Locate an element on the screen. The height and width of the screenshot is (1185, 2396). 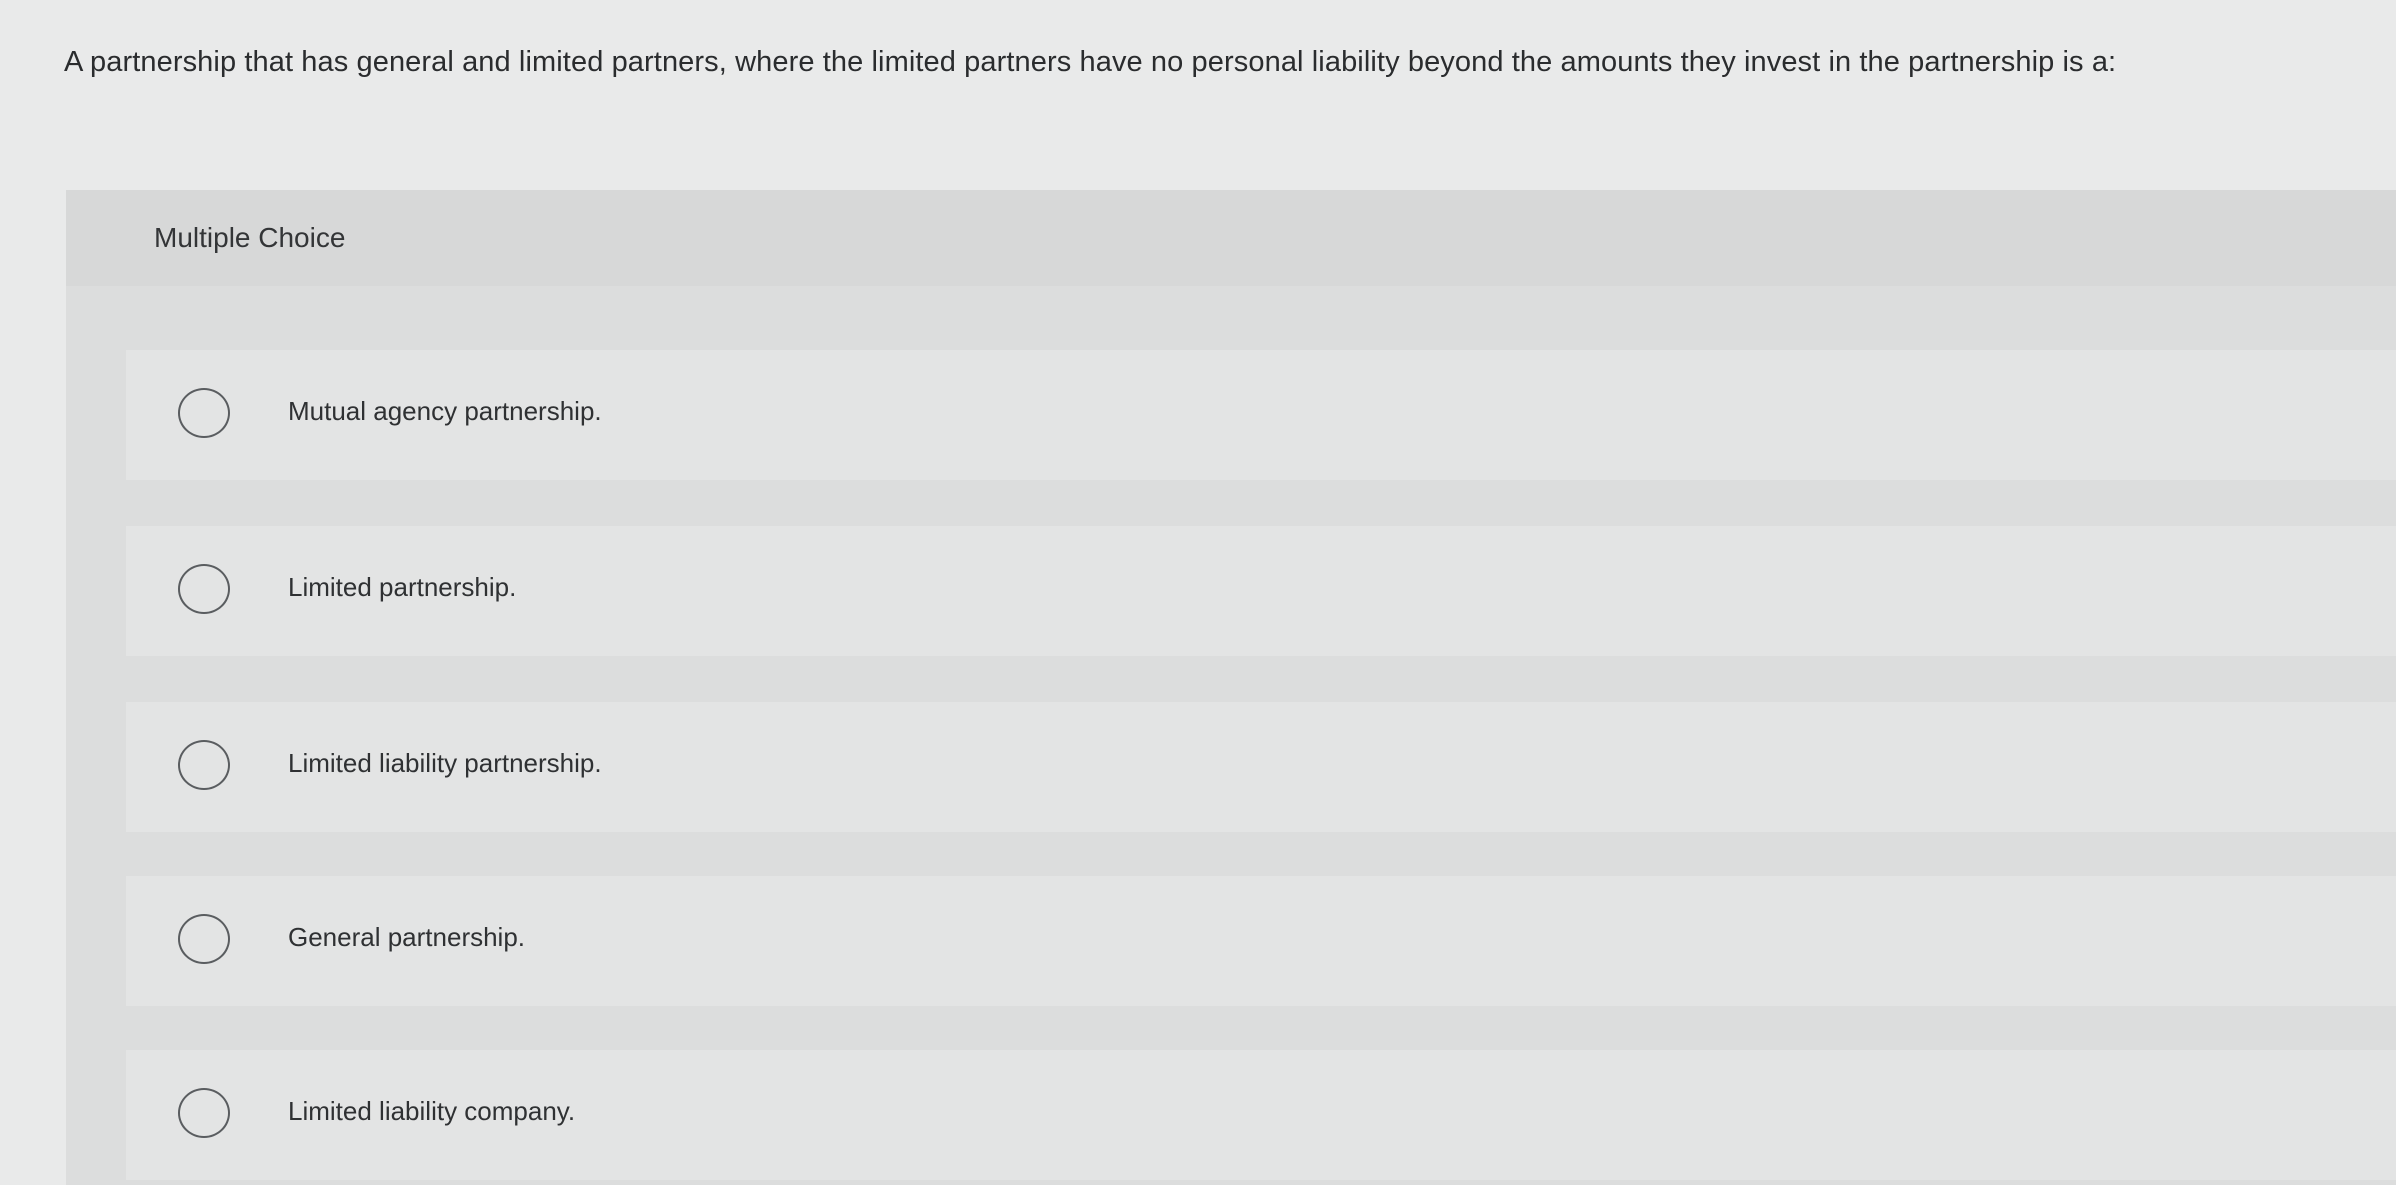
answer-option-label: General partnership. is located at coordinates (407, 937).